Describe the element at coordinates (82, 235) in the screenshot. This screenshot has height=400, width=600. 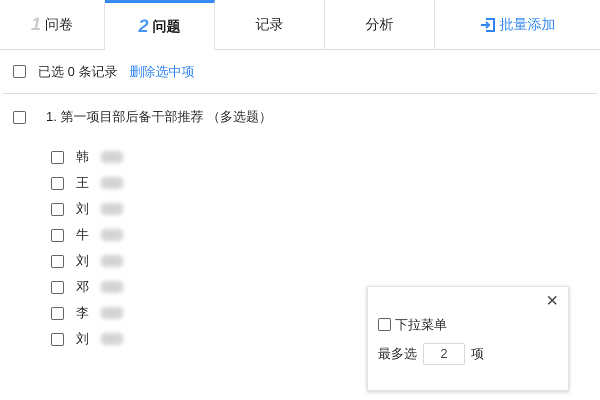
I see `option-label: 牛` at that location.